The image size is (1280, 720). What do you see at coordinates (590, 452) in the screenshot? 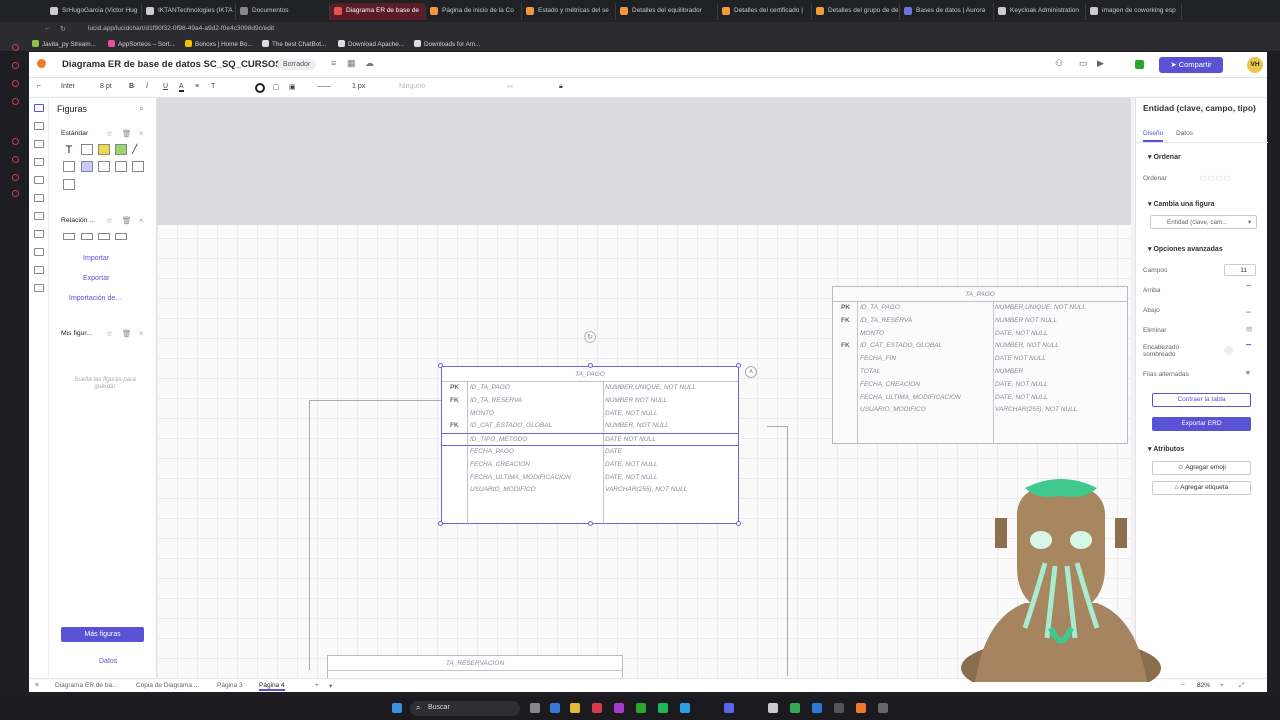
I see `table-row: FECHA_PAGO DATE` at bounding box center [590, 452].